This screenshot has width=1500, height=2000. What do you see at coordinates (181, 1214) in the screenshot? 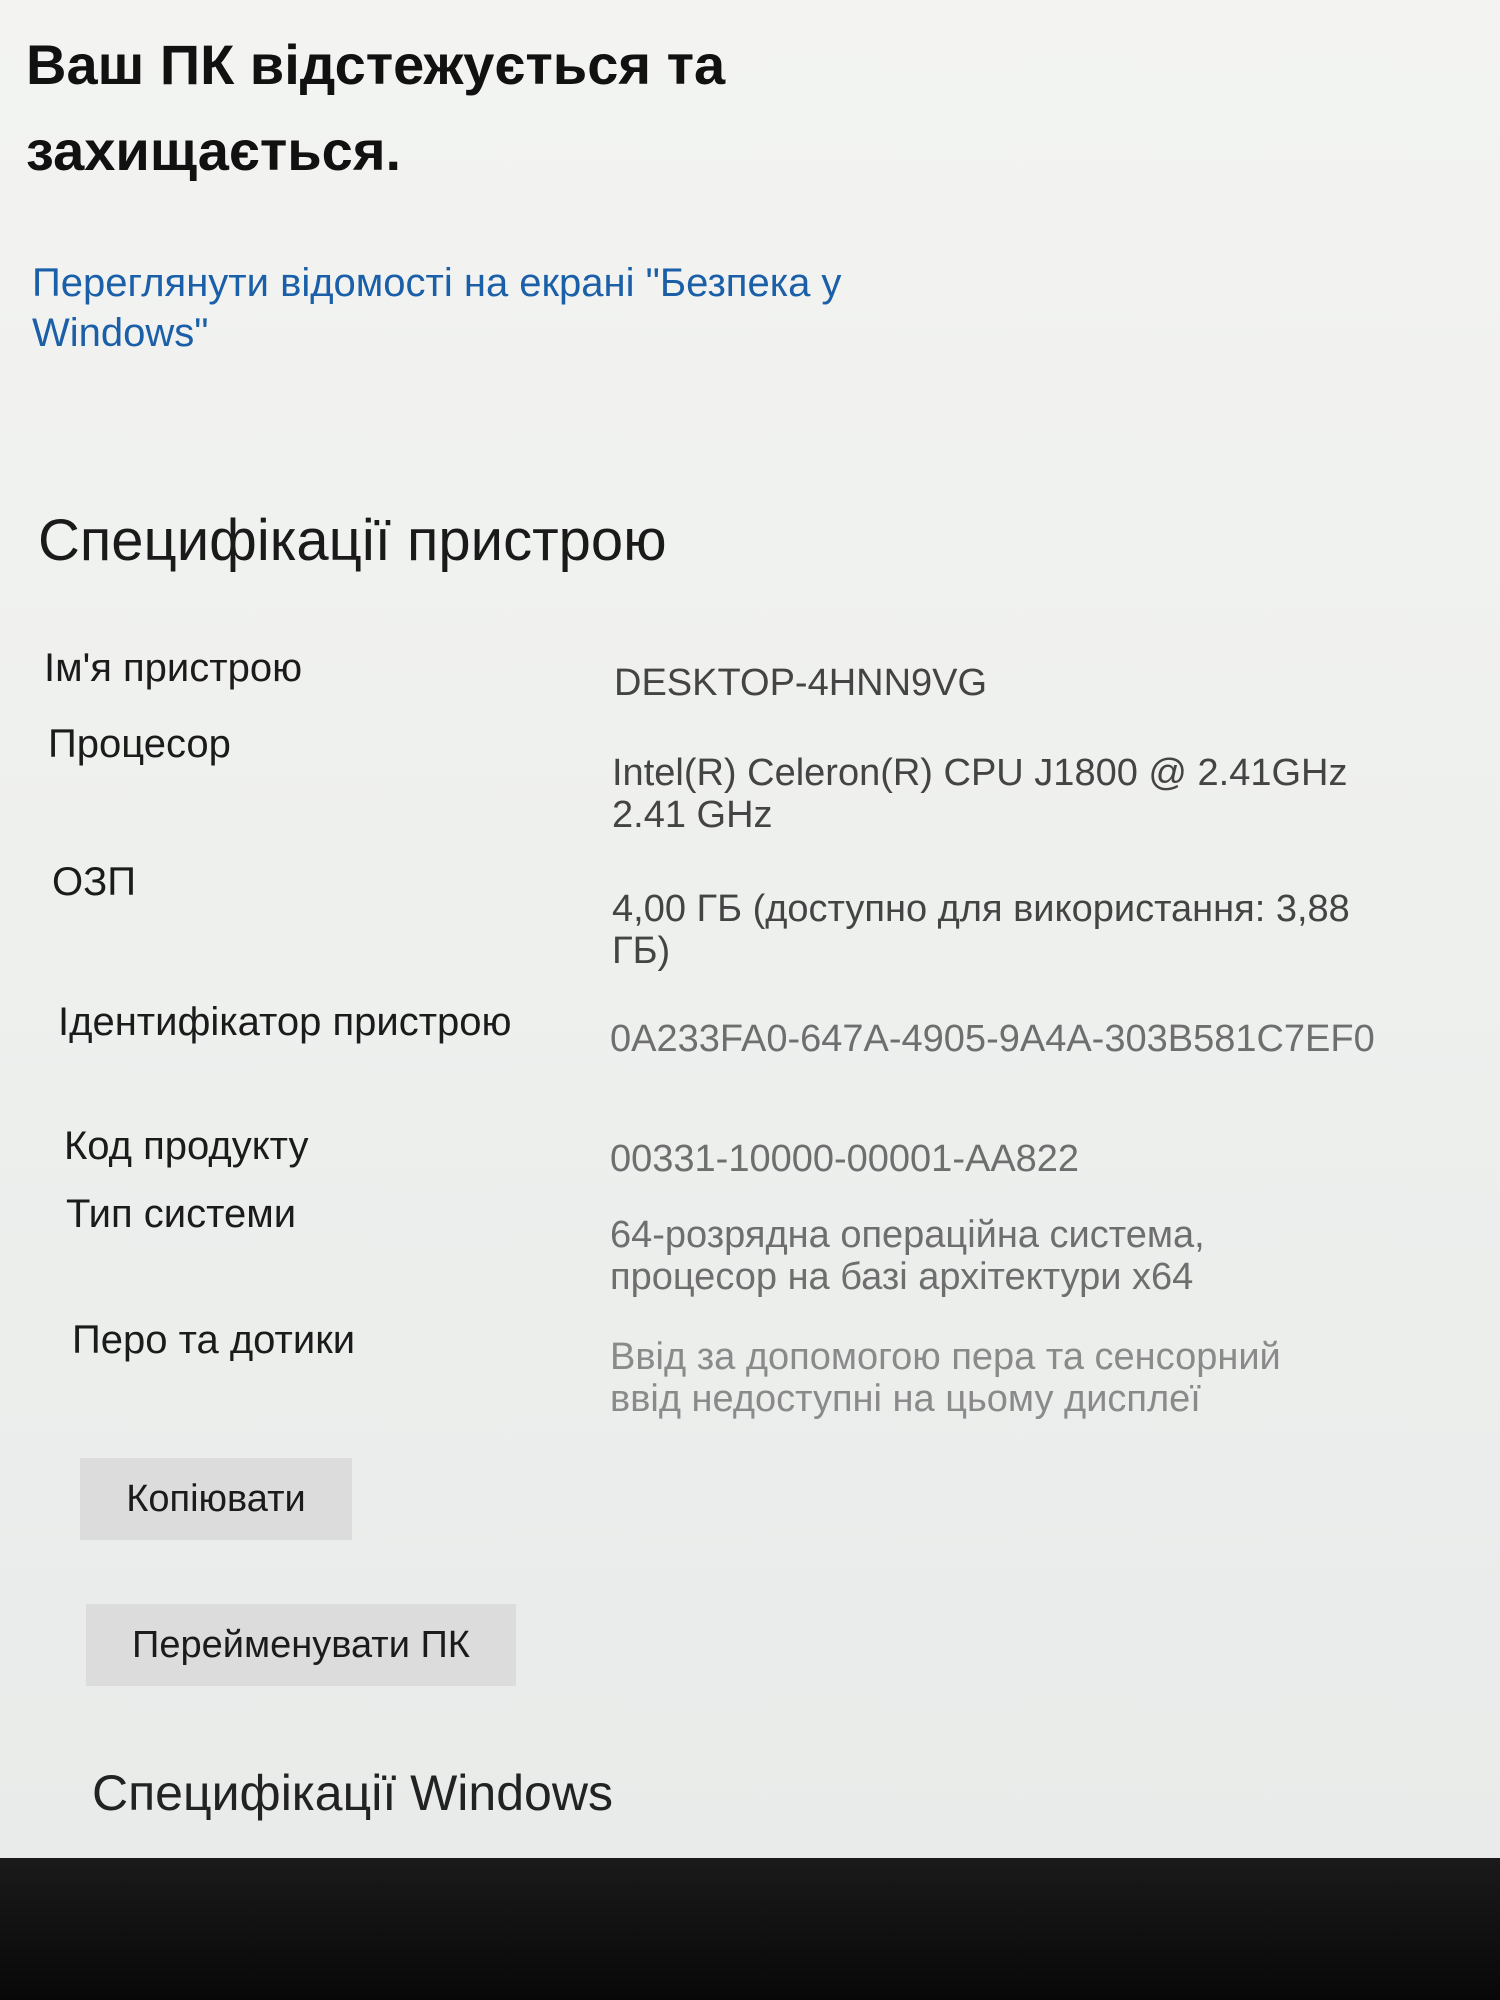
I see `spec-label: Тип системи` at bounding box center [181, 1214].